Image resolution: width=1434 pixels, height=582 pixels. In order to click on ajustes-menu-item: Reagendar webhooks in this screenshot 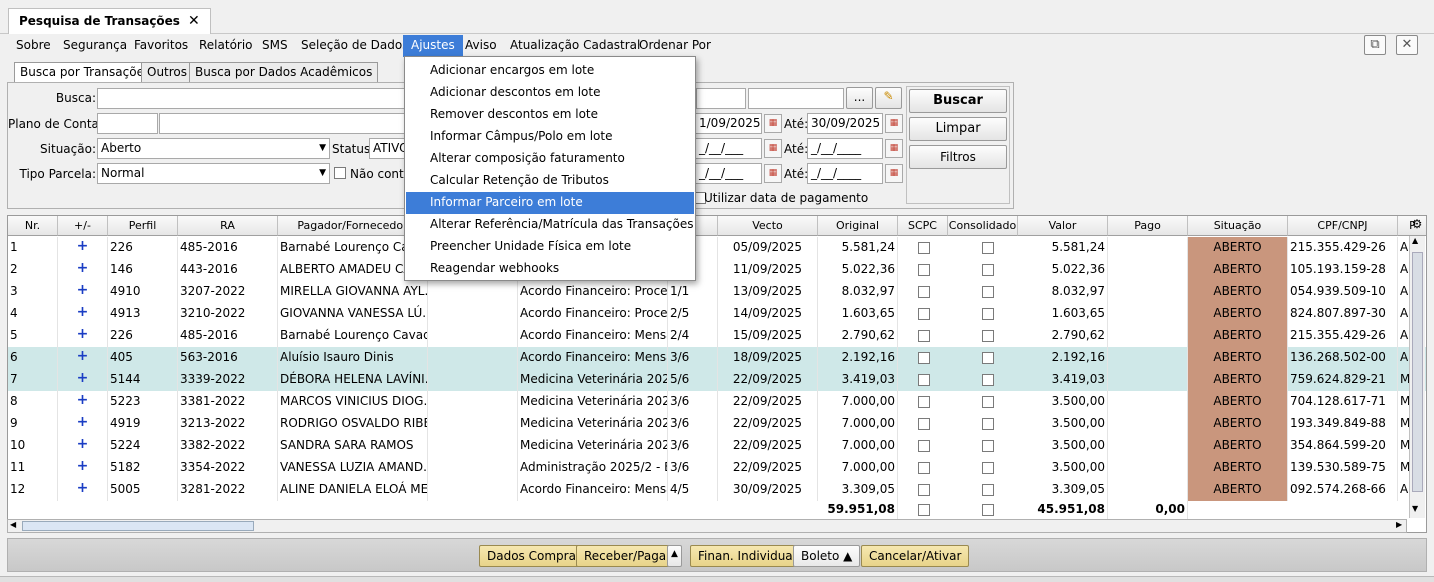, I will do `click(550, 269)`.